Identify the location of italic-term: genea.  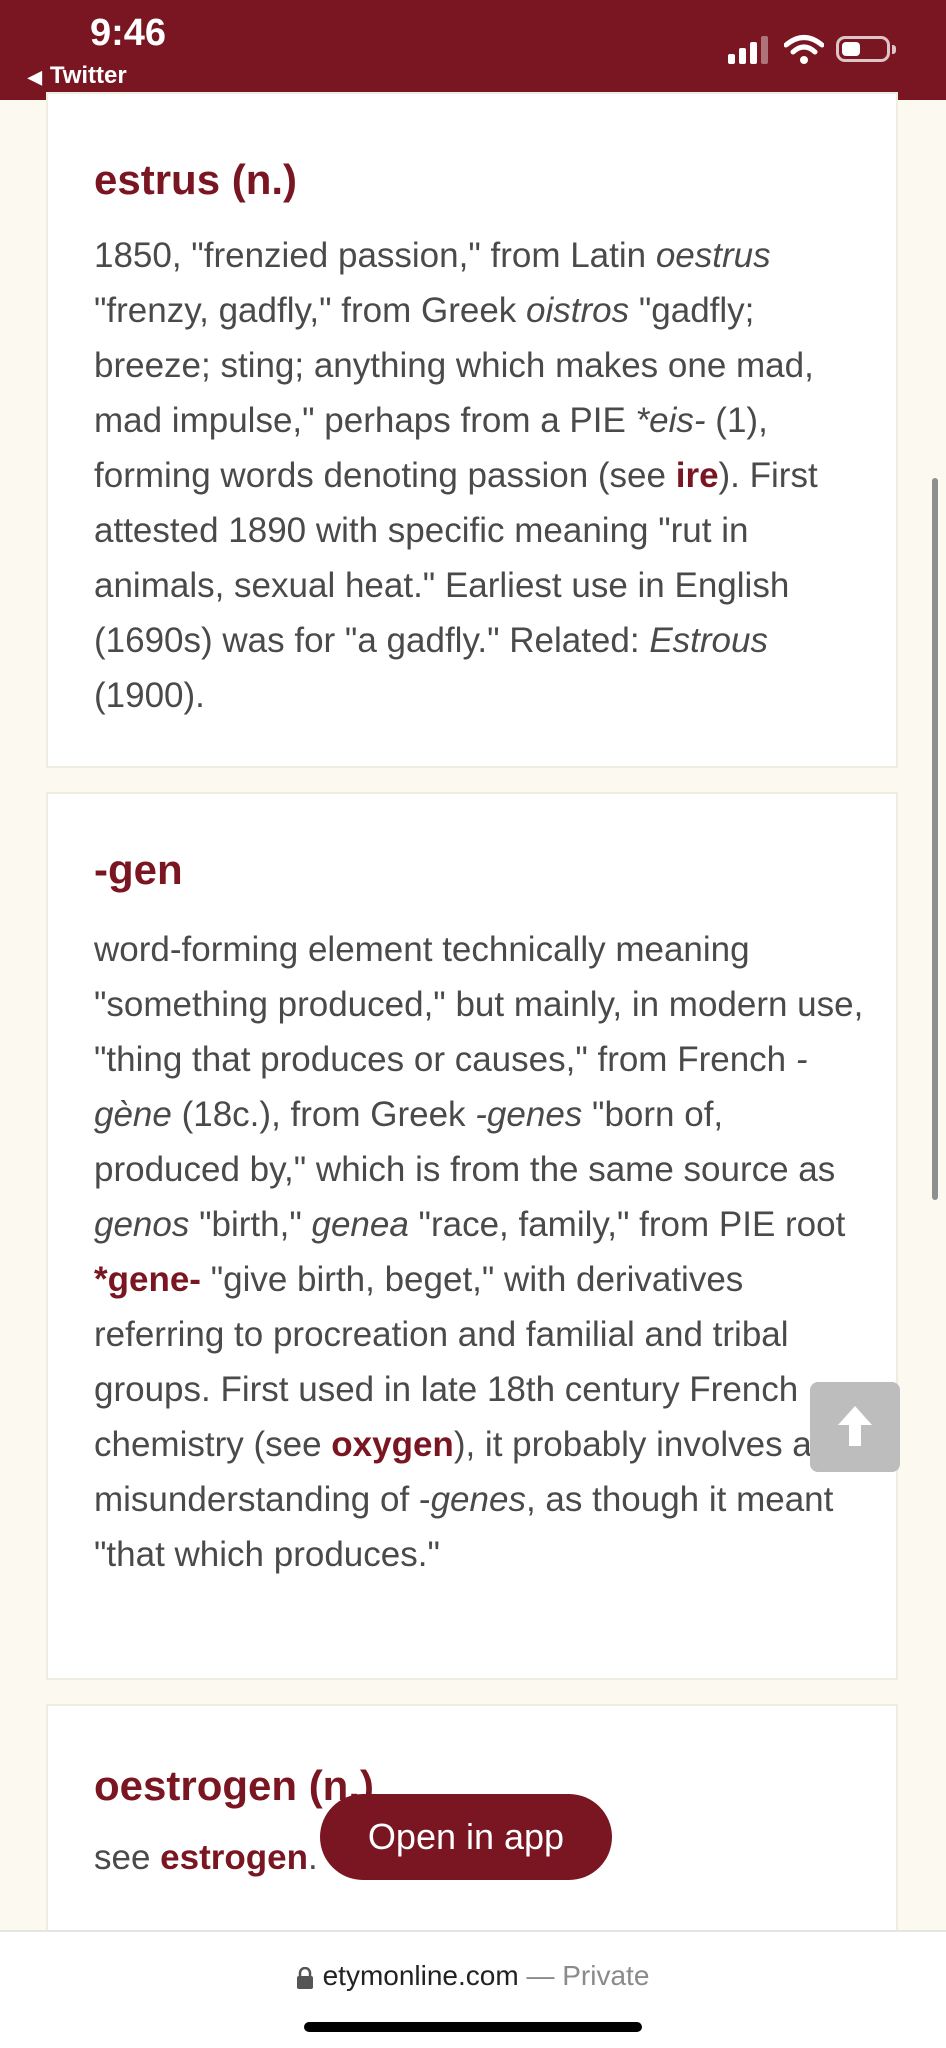
(360, 1224).